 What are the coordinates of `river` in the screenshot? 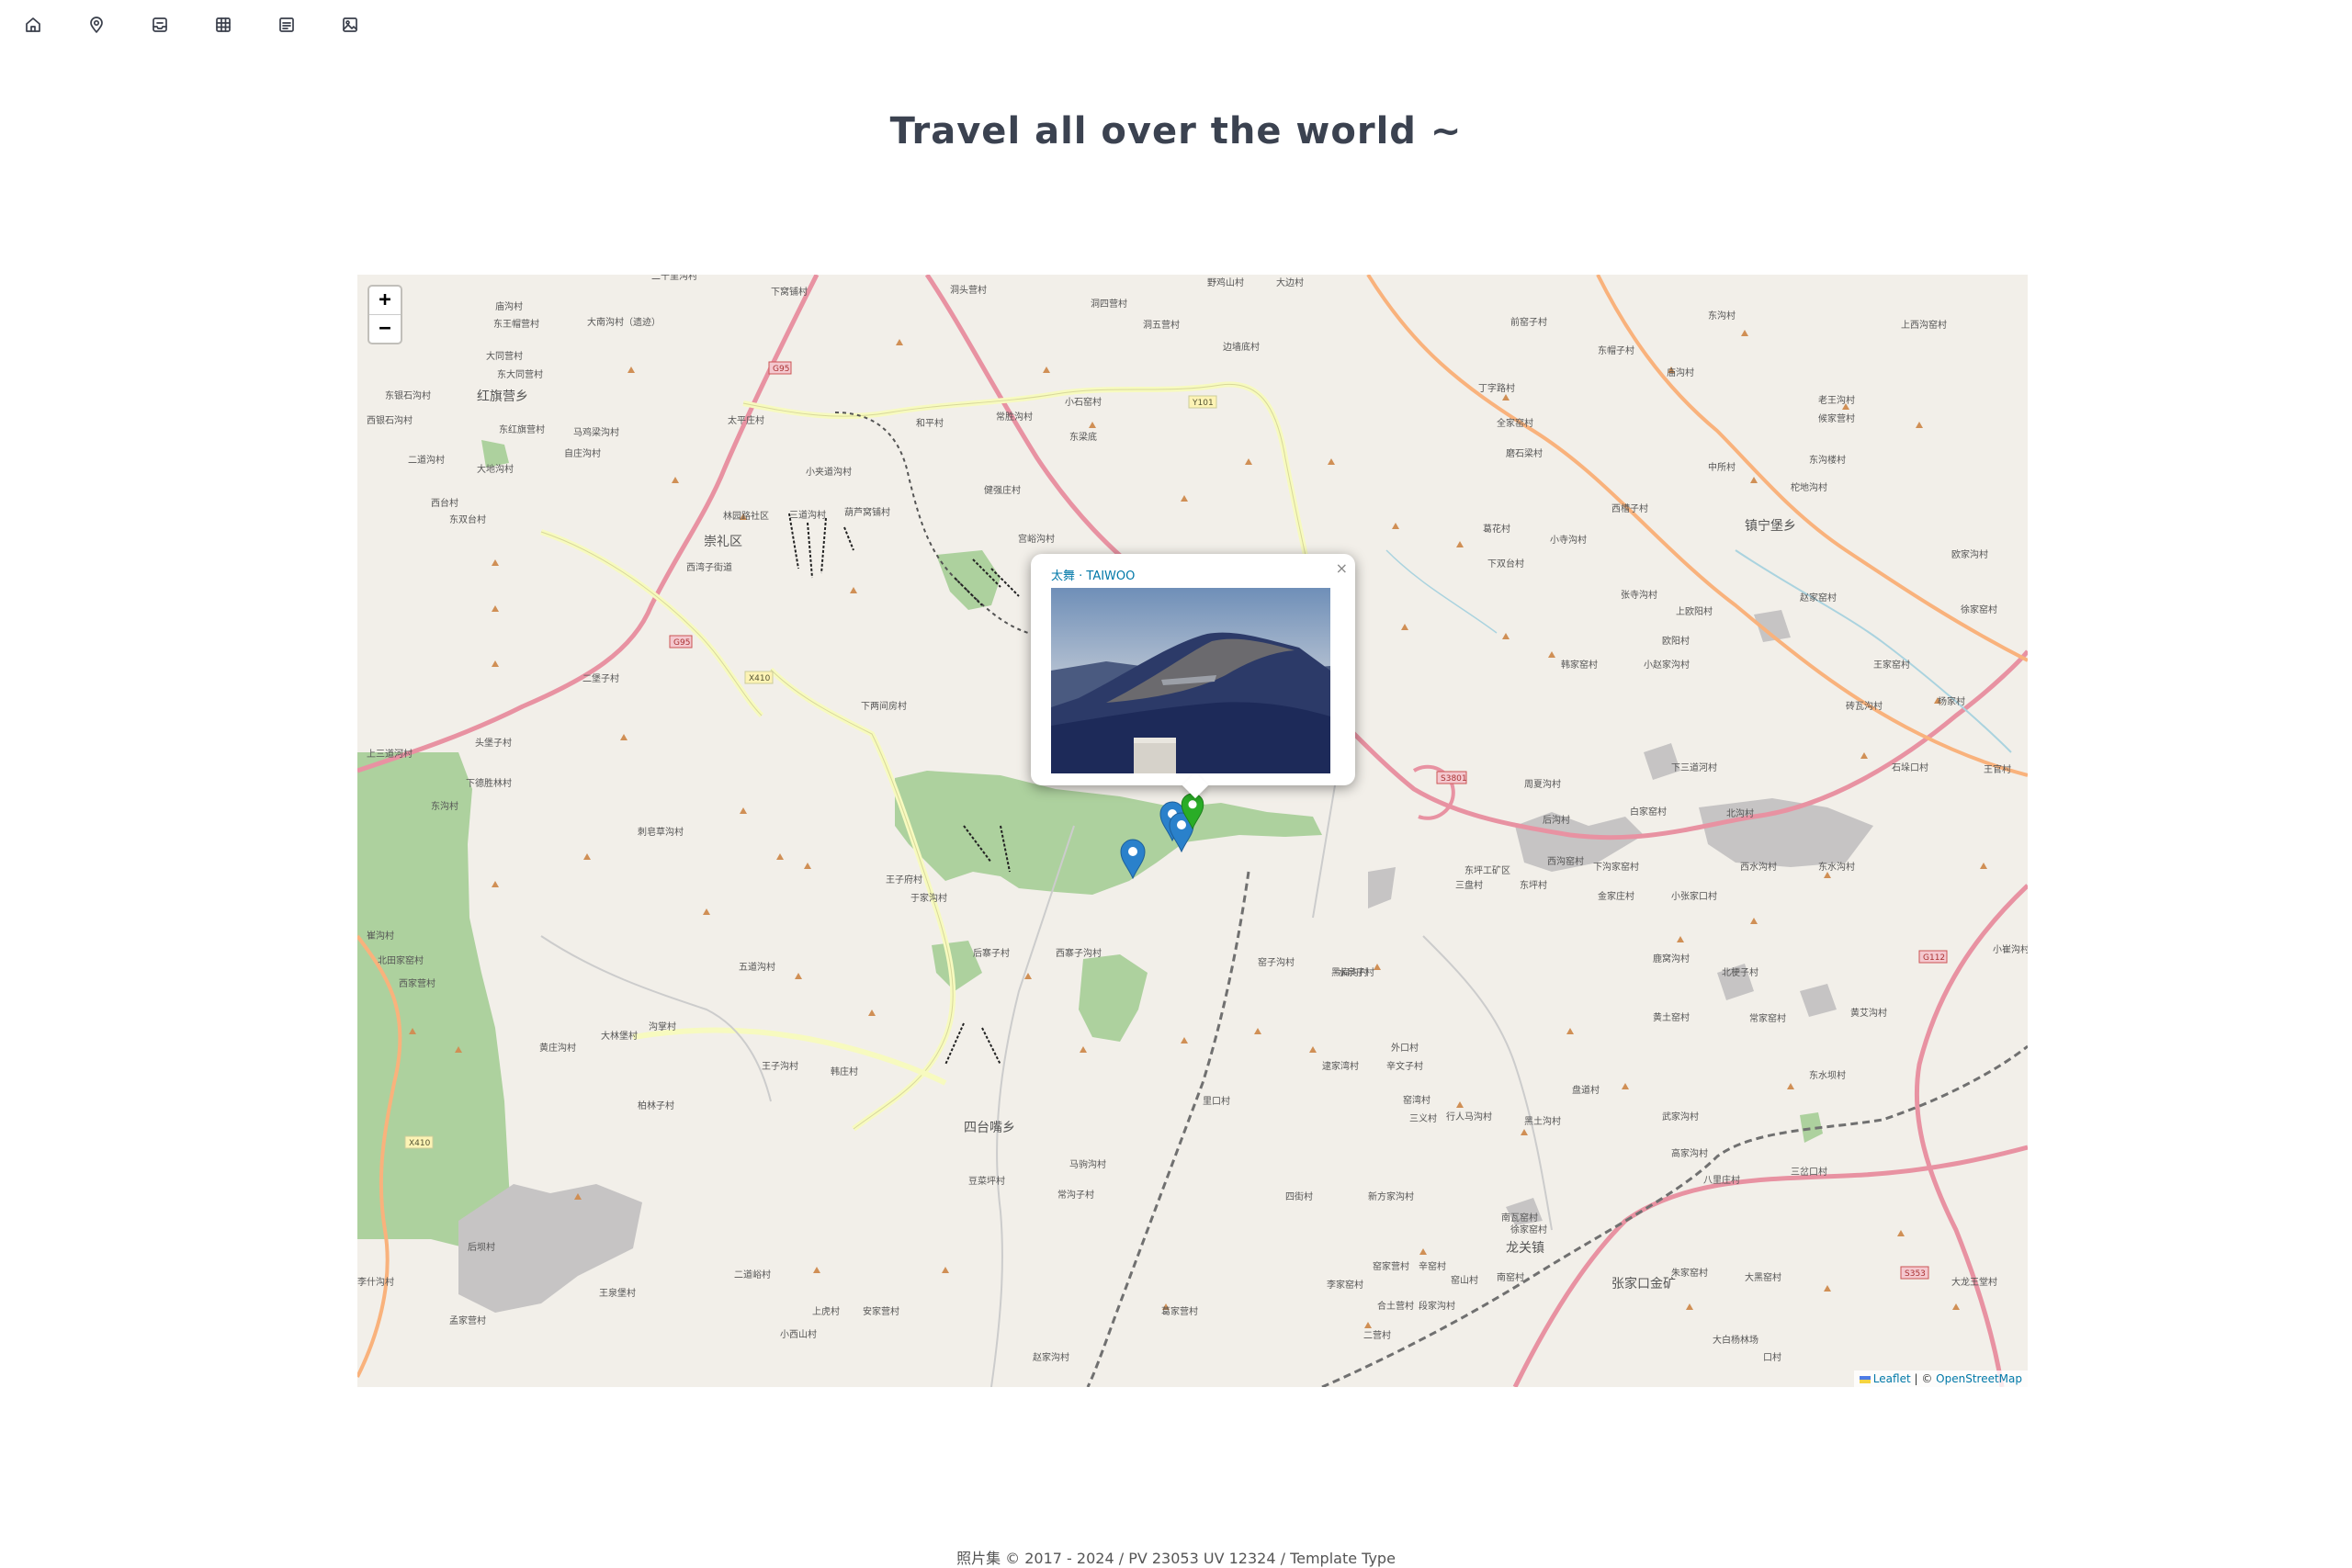 It's located at (1873, 651).